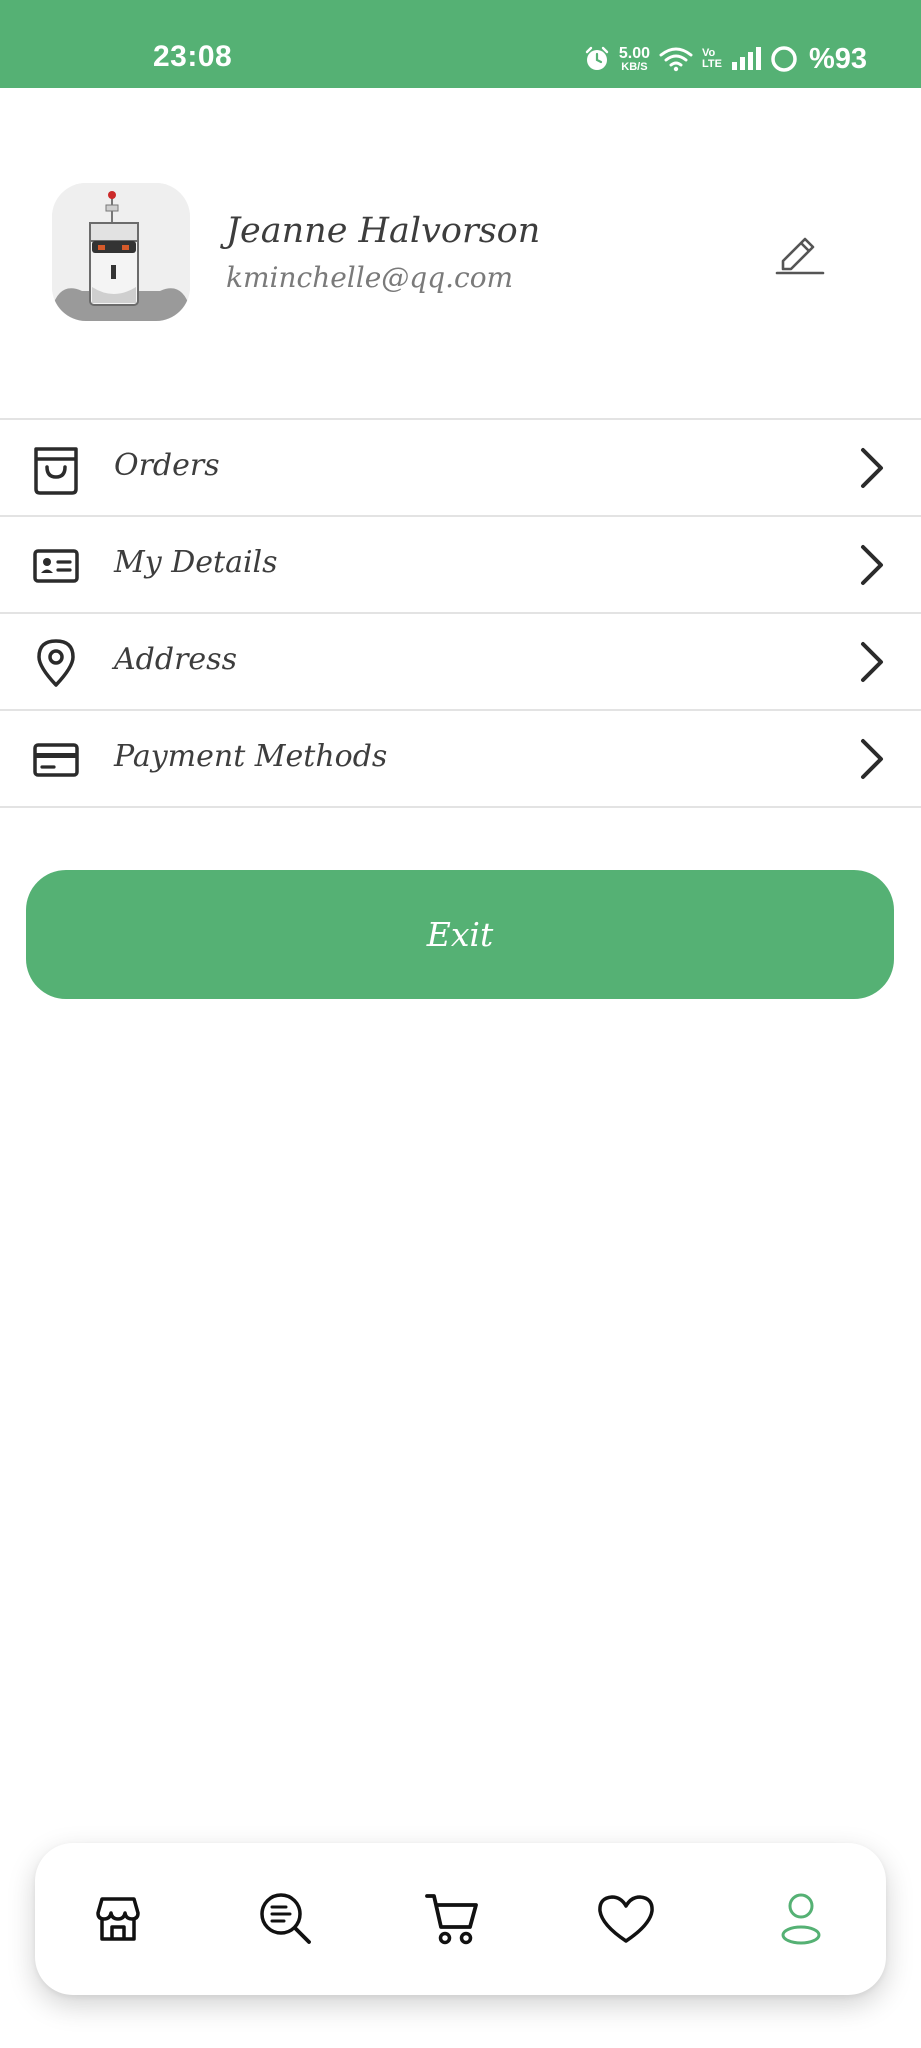 This screenshot has width=921, height=2048. I want to click on battery-percentage: %93, so click(837, 58).